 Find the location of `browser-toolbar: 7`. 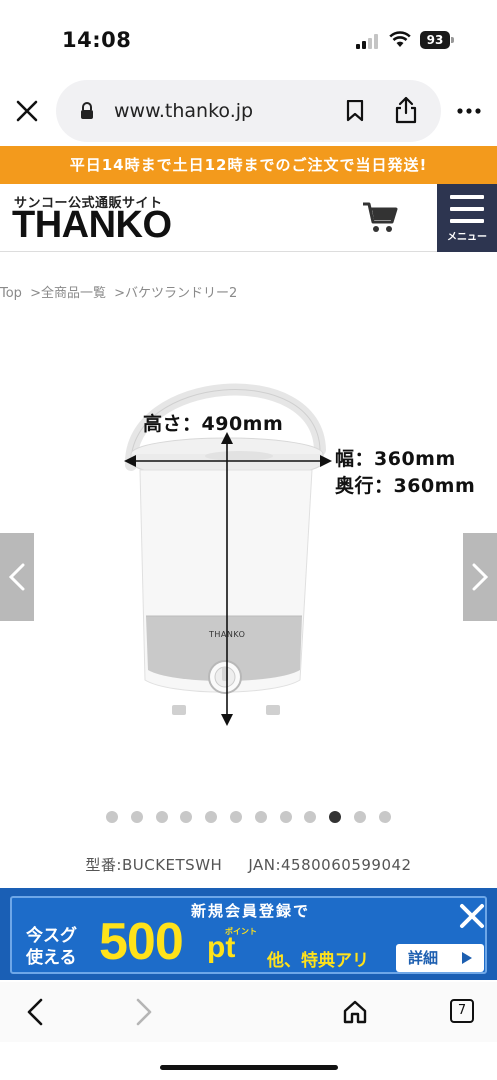

browser-toolbar: 7 is located at coordinates (248, 1012).